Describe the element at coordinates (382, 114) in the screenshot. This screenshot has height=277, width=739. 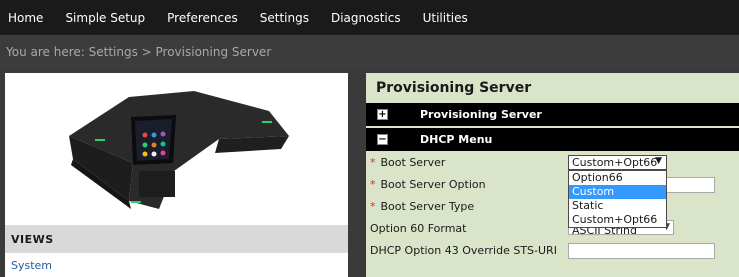
I see `plus-icon: +` at that location.